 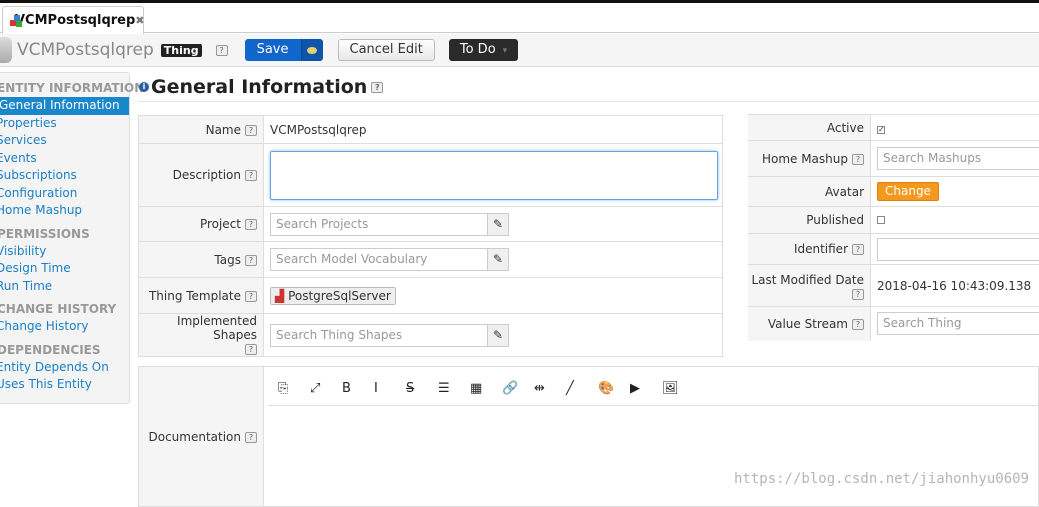 What do you see at coordinates (64, 141) in the screenshot?
I see `sidebar-item-services: Services` at bounding box center [64, 141].